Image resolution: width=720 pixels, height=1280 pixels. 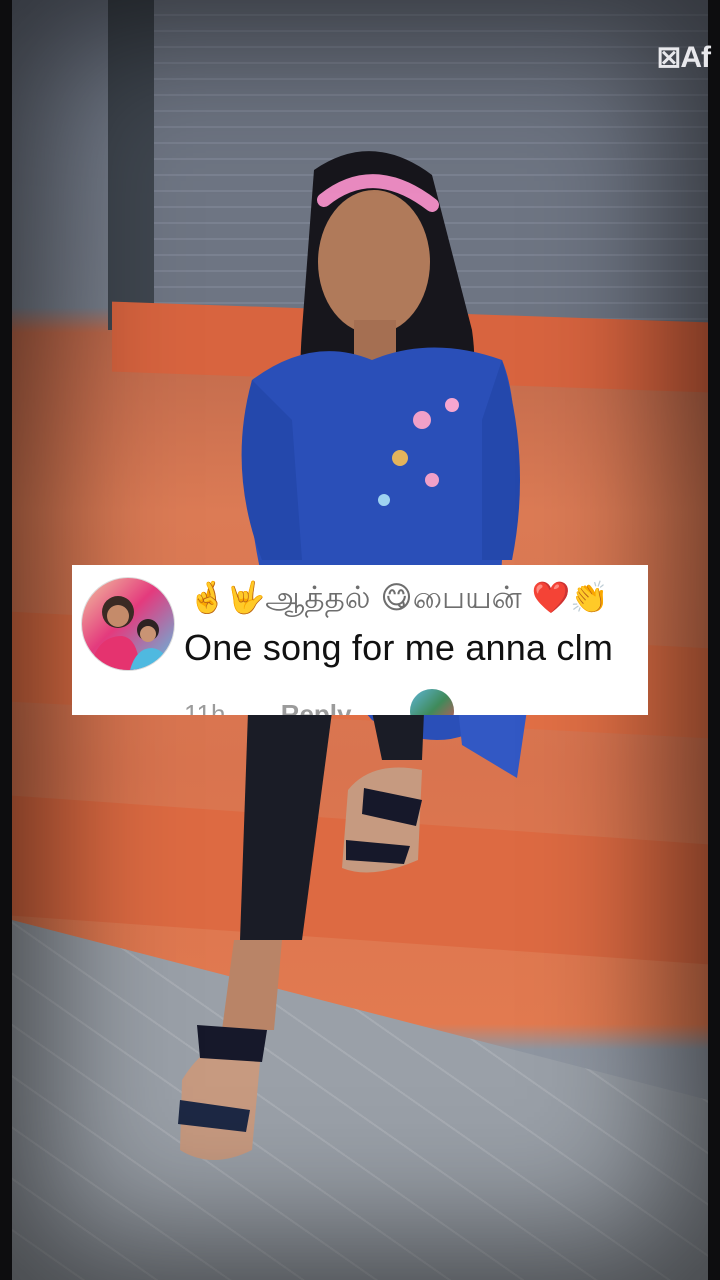 I want to click on capcut-logo: ⊠Af, so click(x=683, y=57).